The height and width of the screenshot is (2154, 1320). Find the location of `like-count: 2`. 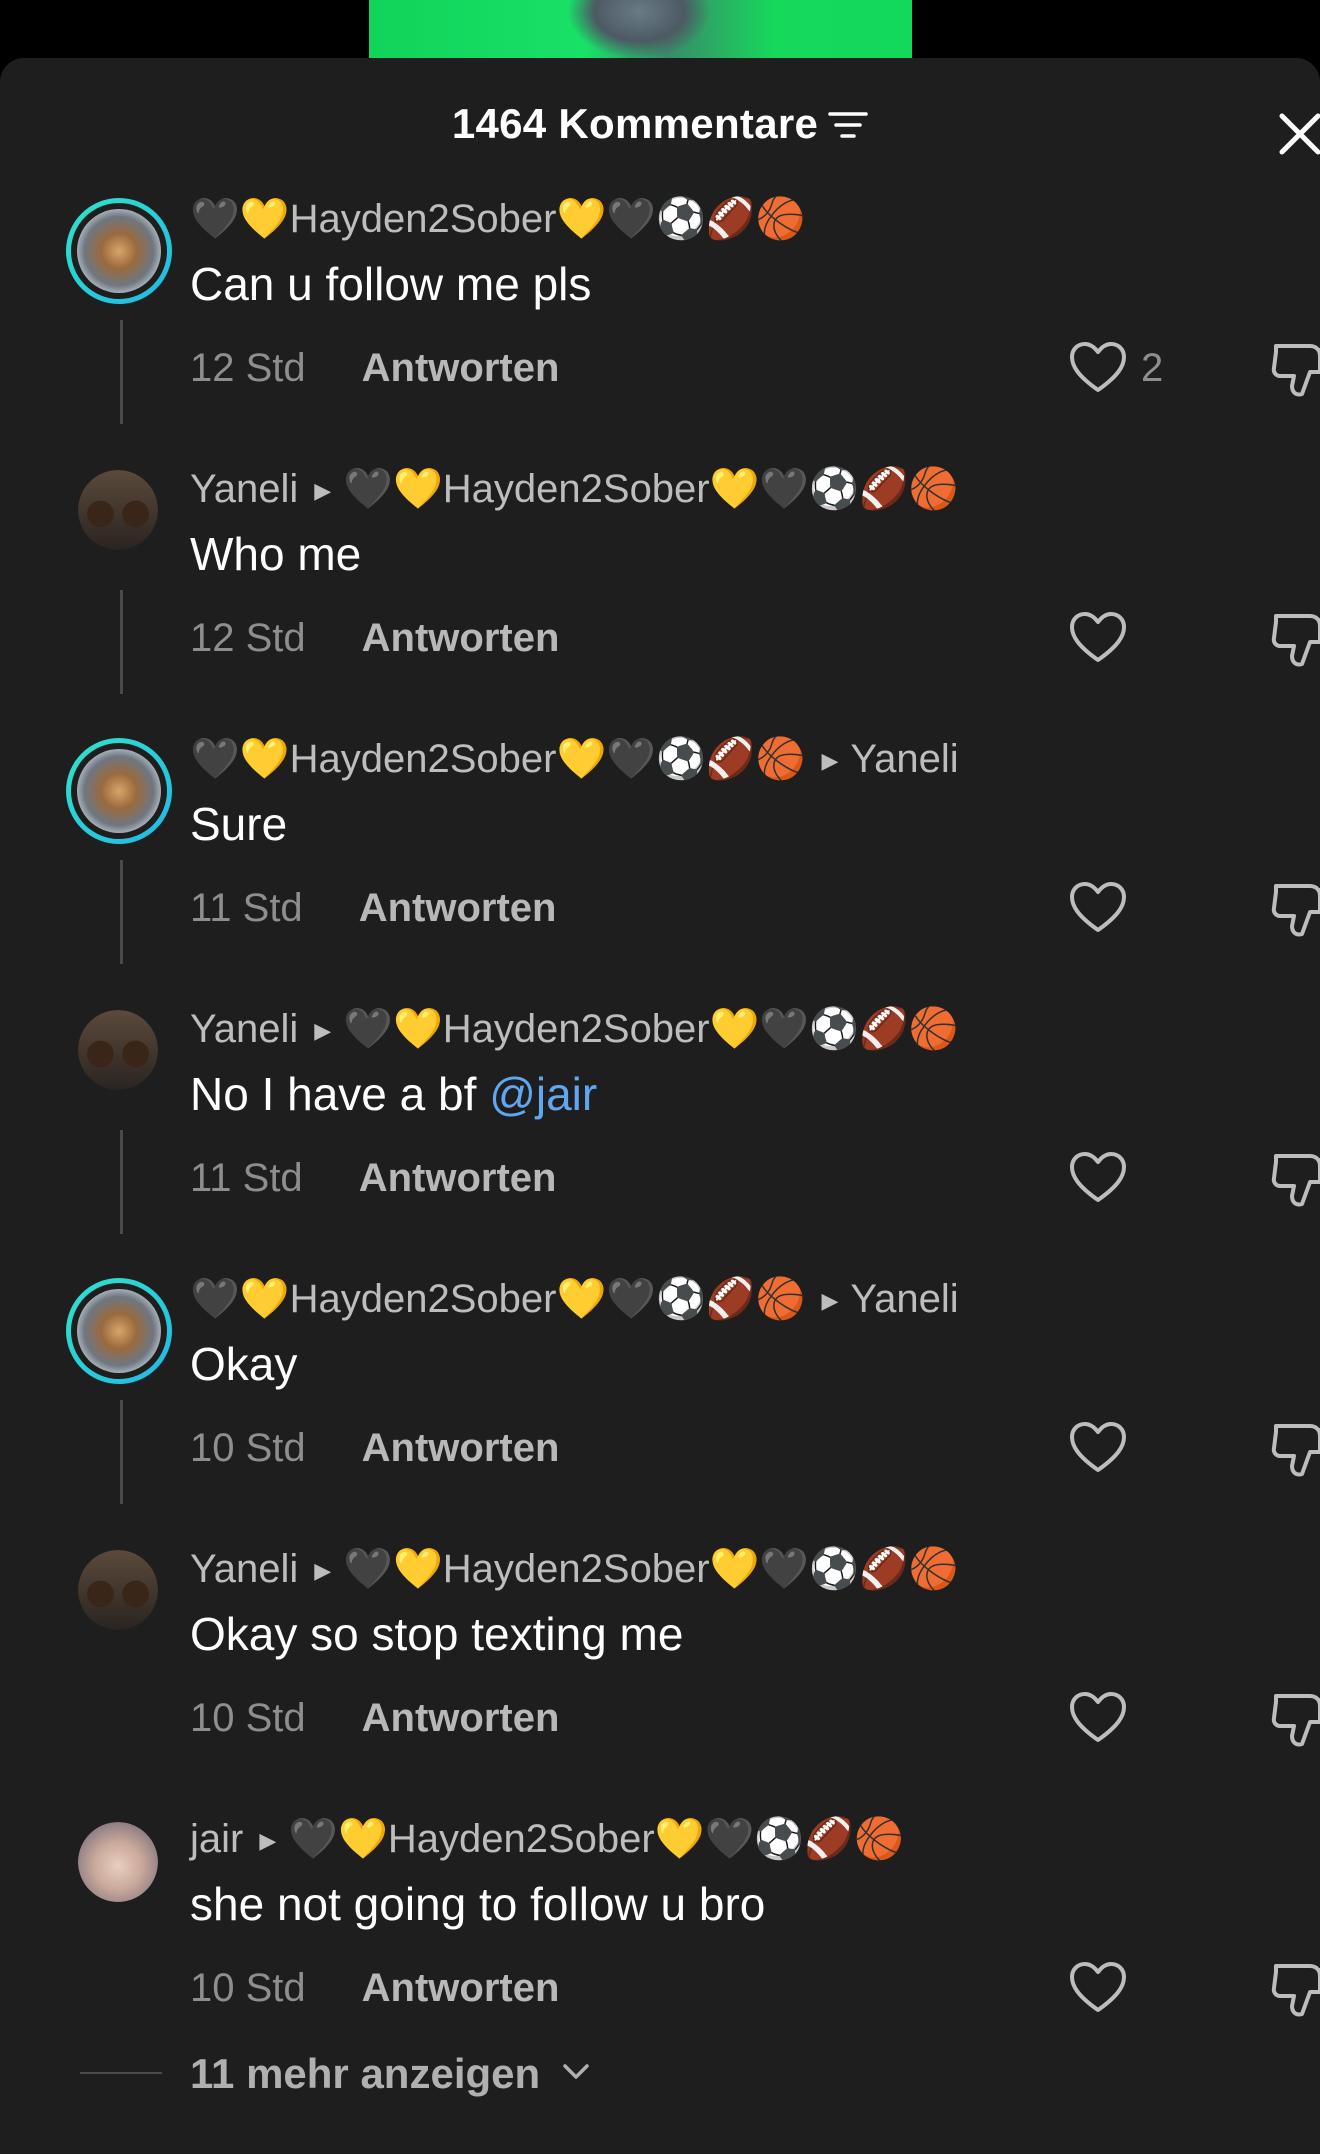

like-count: 2 is located at coordinates (1152, 368).